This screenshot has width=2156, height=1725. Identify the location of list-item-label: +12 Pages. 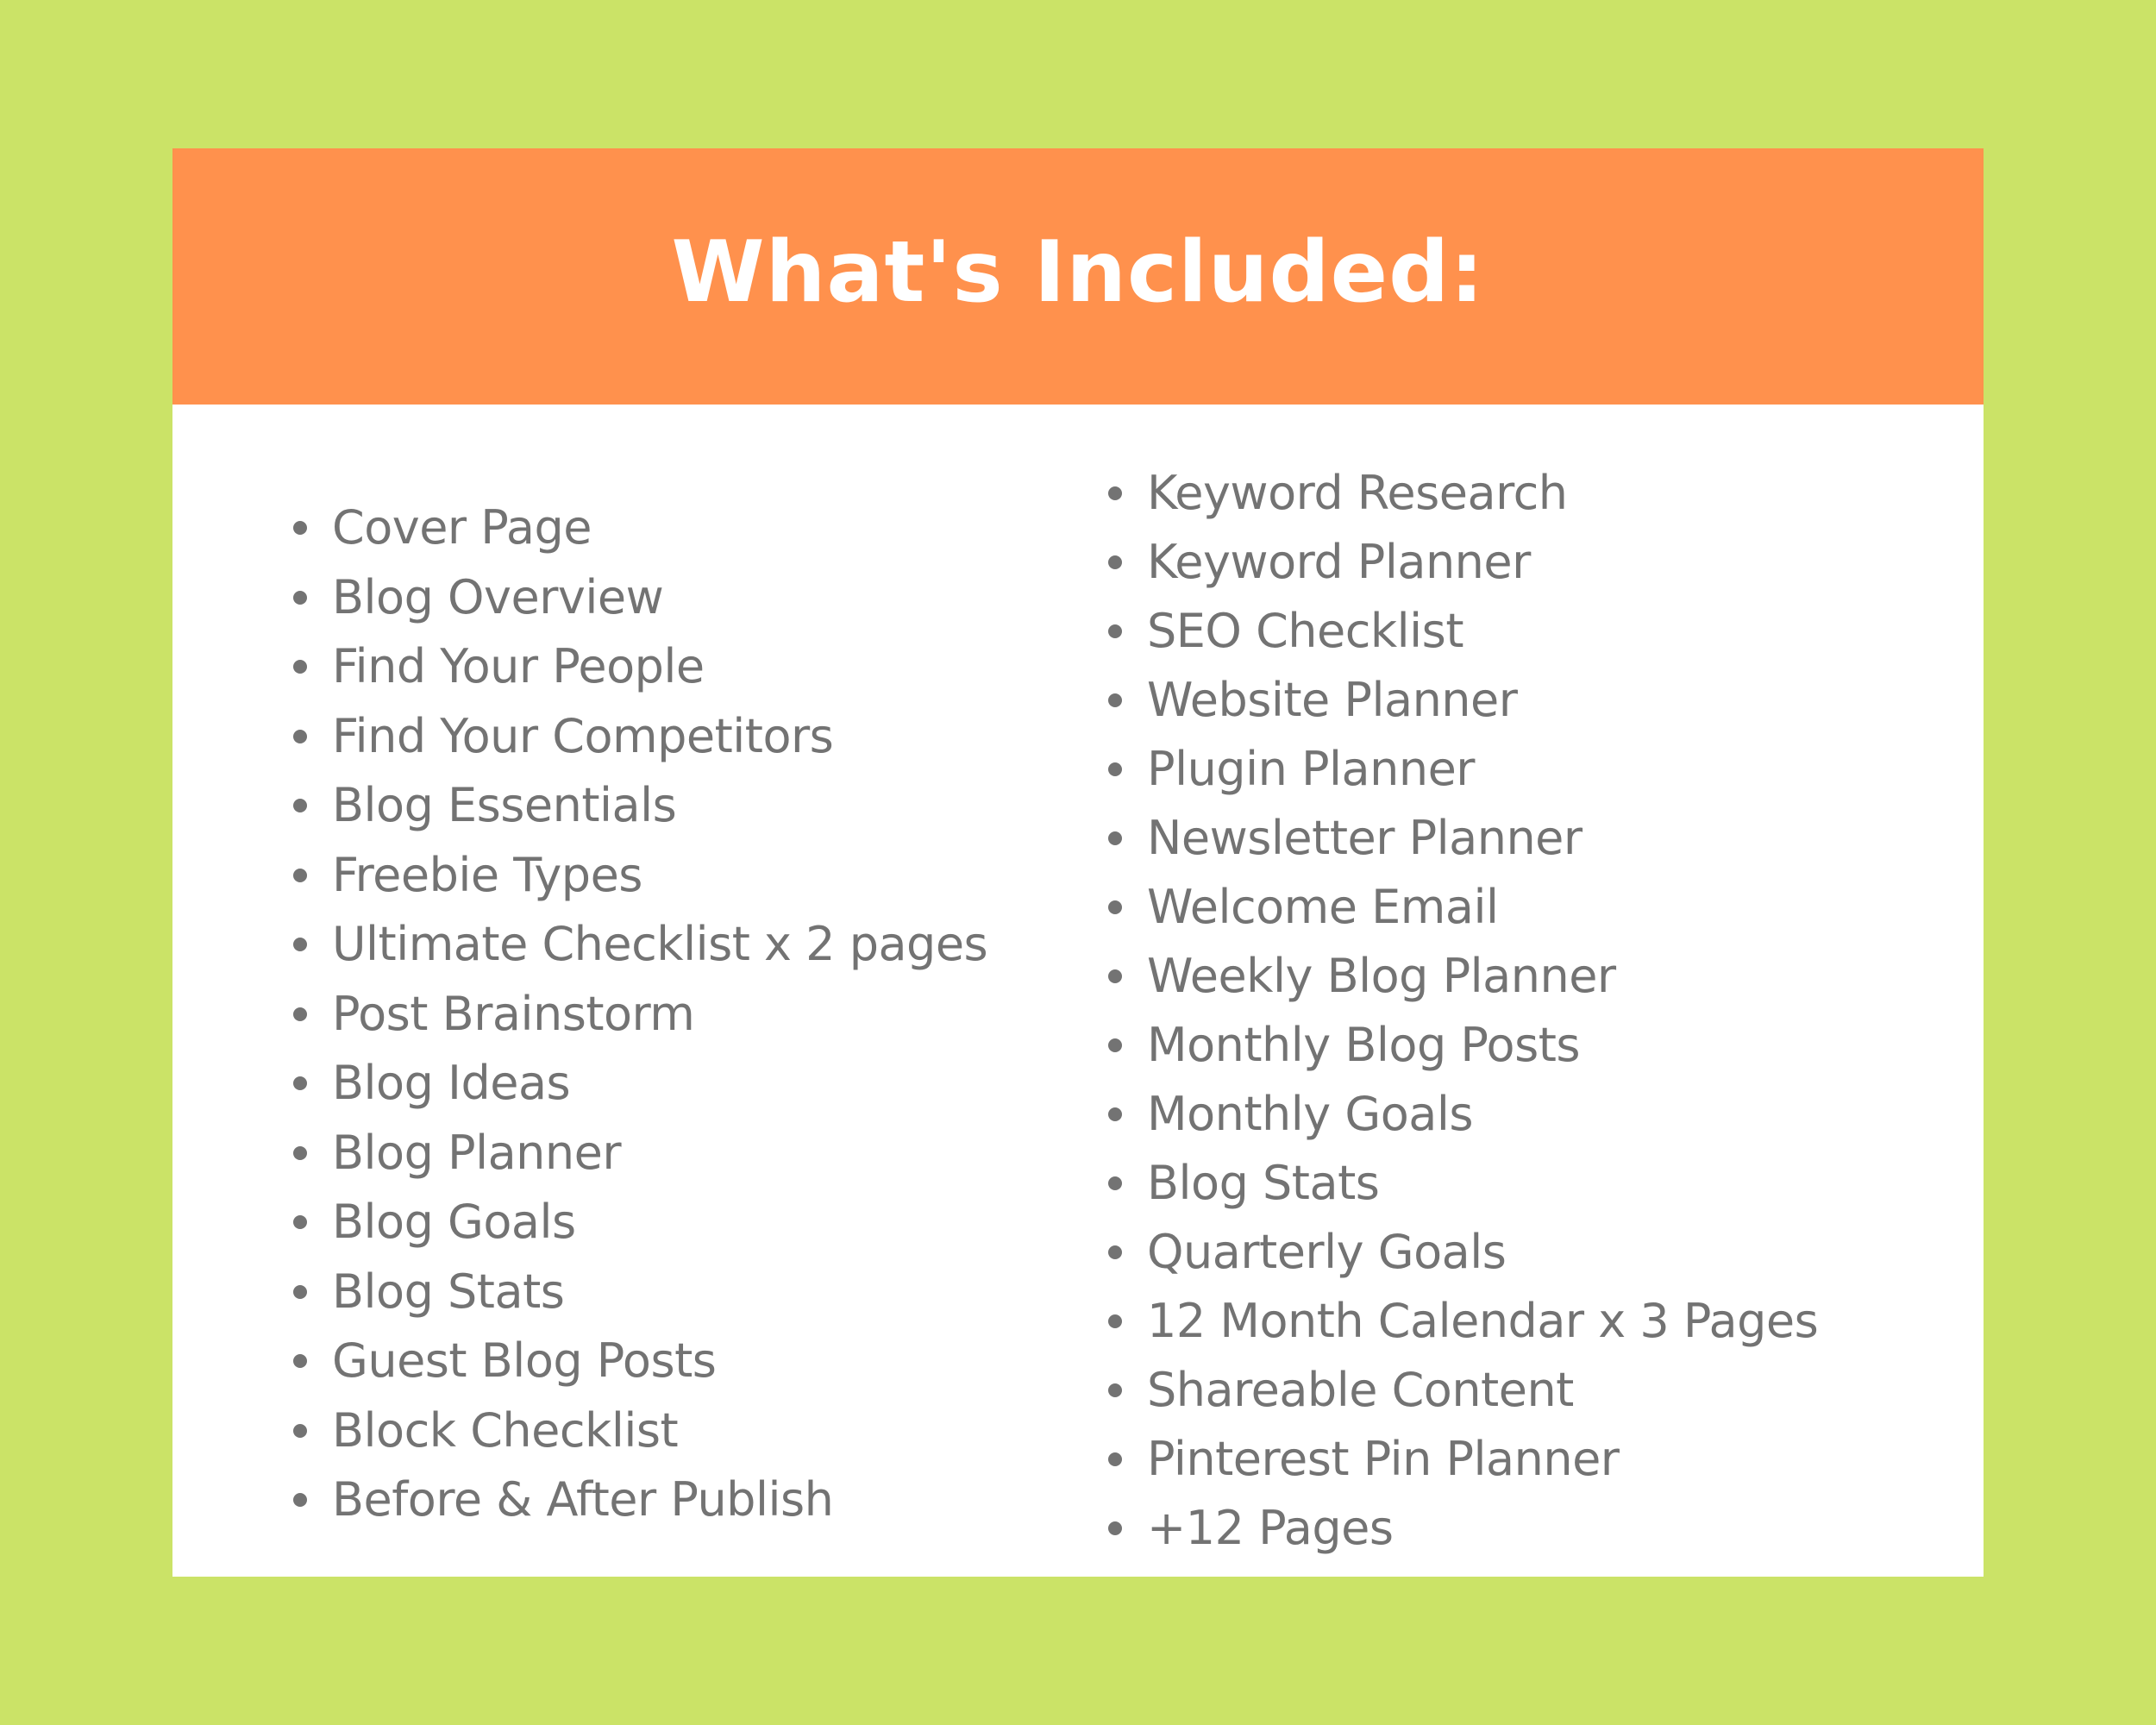
(1270, 1528).